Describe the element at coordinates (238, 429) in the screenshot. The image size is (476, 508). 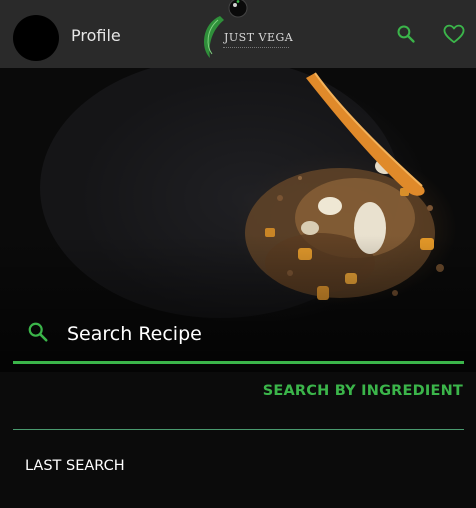
I see `section-divider` at that location.